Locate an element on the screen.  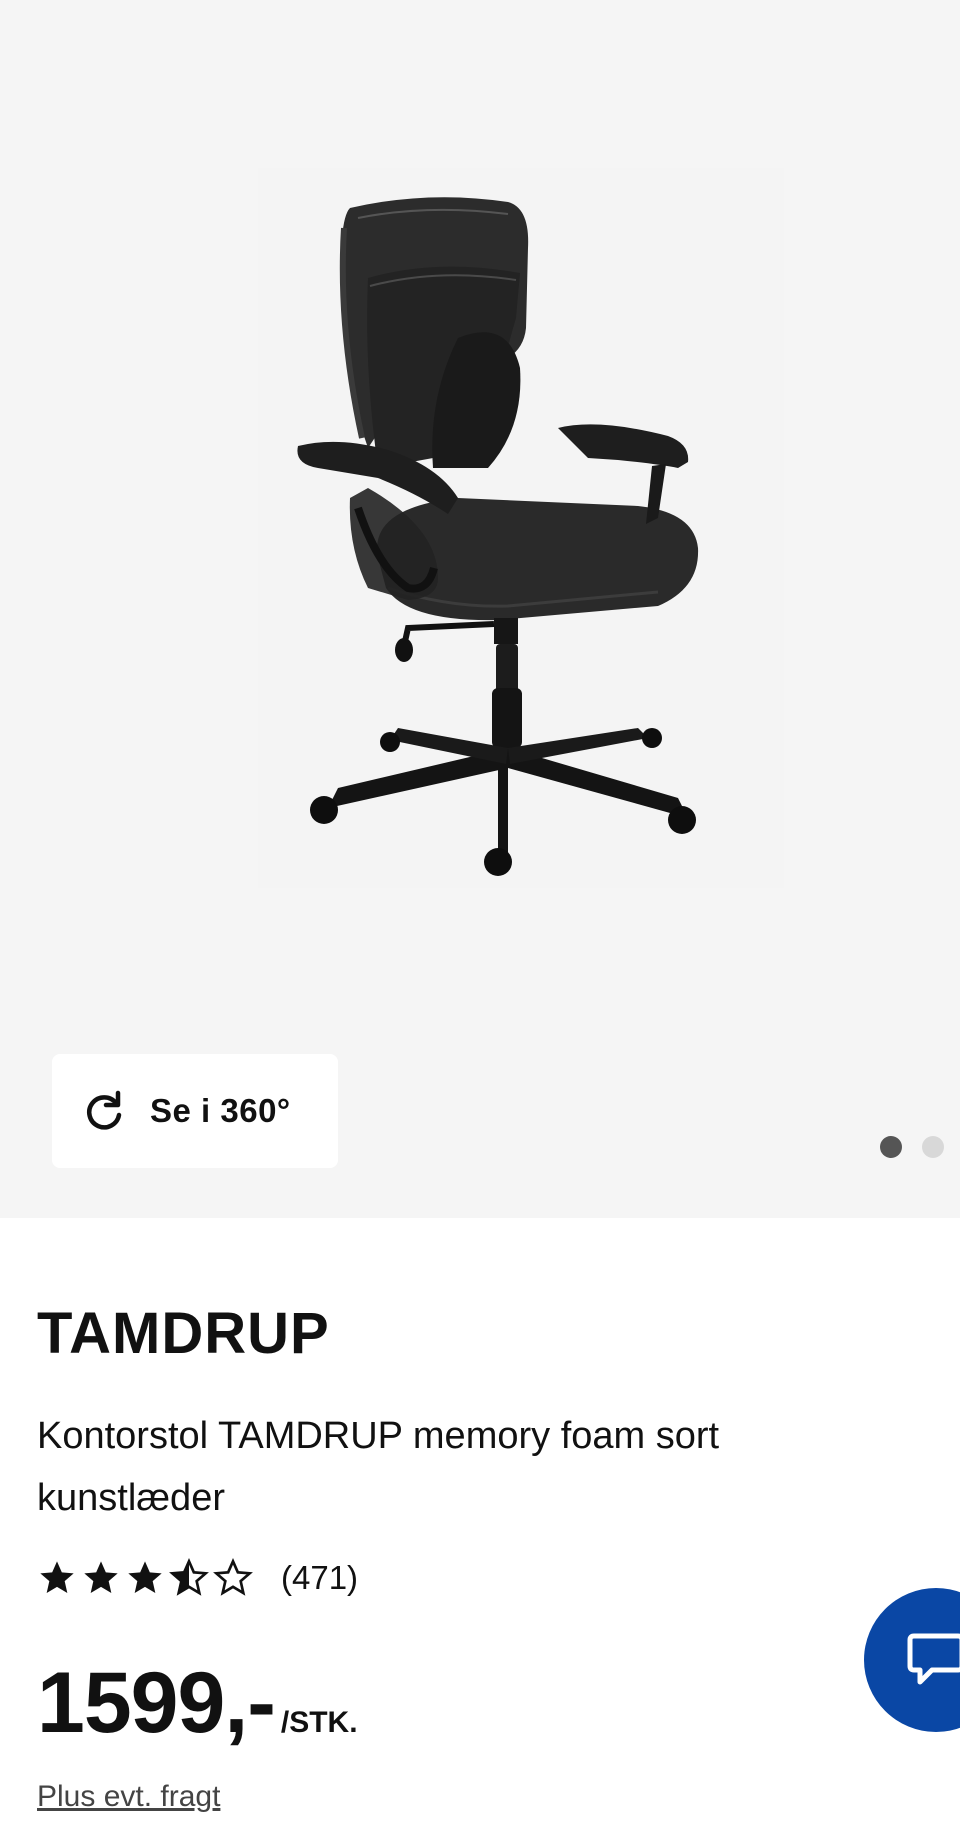
product-rating: (471) is located at coordinates (197, 1578).